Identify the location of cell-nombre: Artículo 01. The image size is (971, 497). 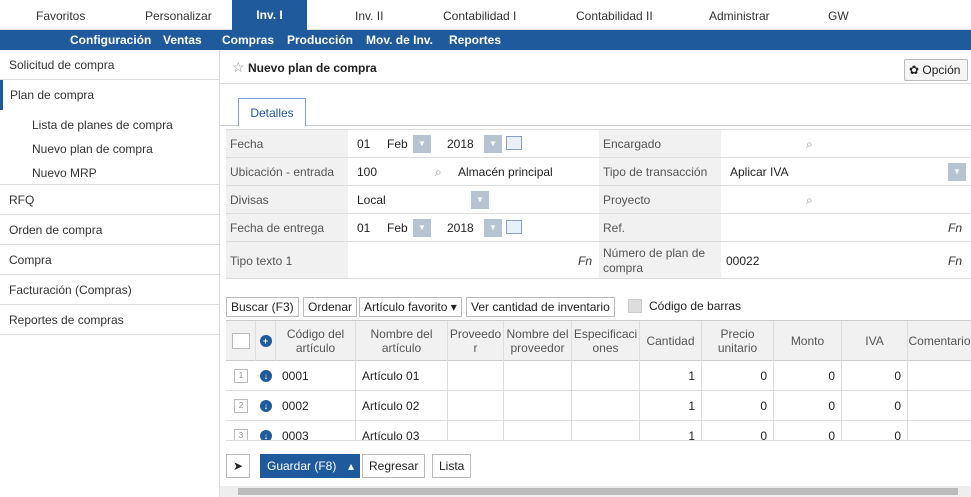
(402, 376).